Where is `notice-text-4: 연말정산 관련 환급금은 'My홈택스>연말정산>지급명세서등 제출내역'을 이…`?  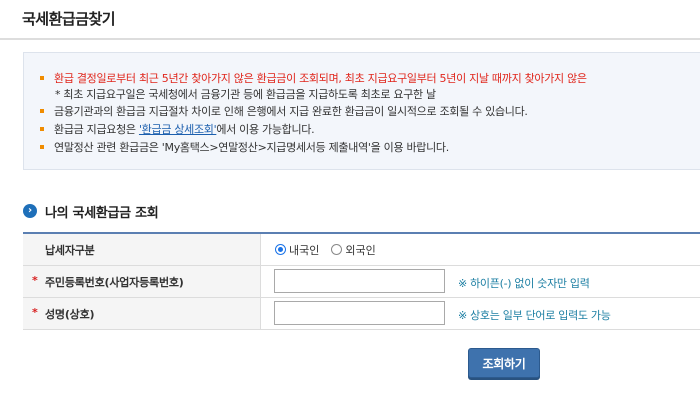
notice-text-4: 연말정산 관련 환급금은 'My홈택스>연말정산>지급명세서등 제출내역'을 이… is located at coordinates (251, 147).